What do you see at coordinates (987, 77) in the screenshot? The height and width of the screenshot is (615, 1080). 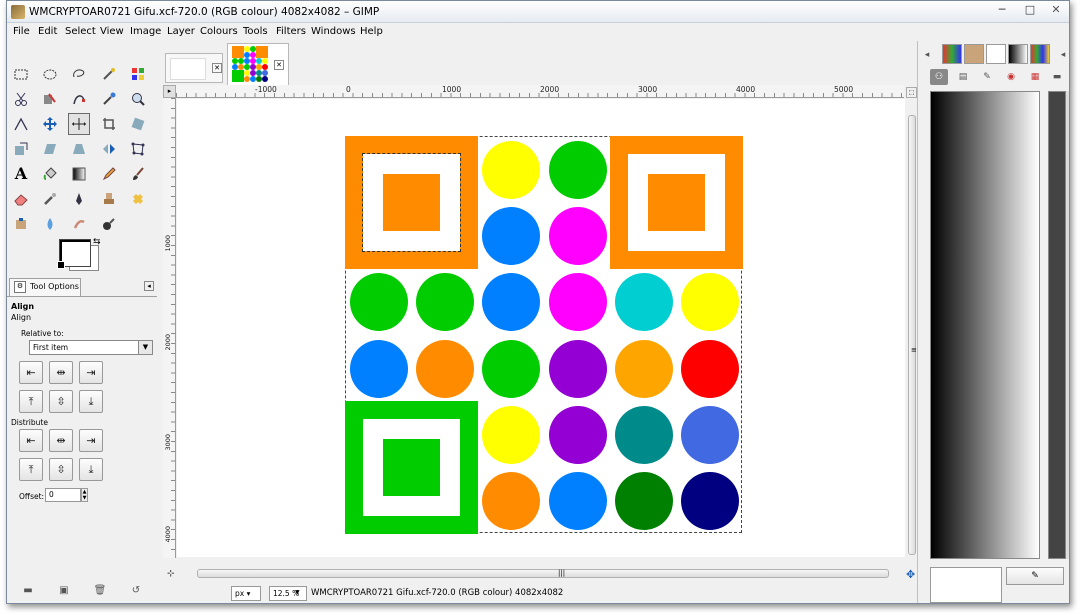 I see `tab-paths-icon: ✎` at bounding box center [987, 77].